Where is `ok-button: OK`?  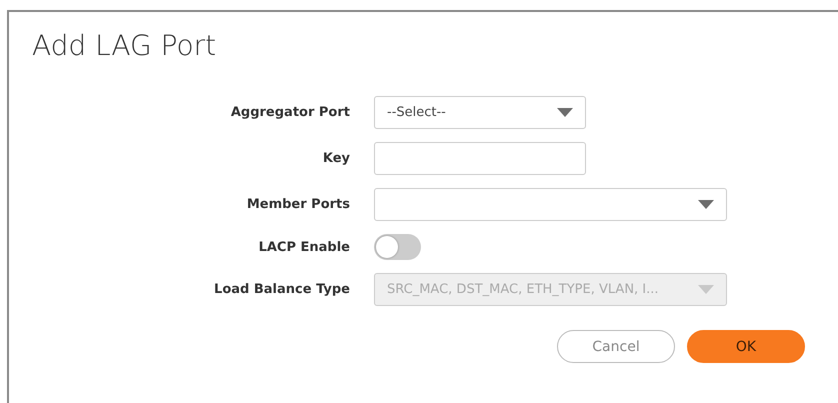 ok-button: OK is located at coordinates (746, 346).